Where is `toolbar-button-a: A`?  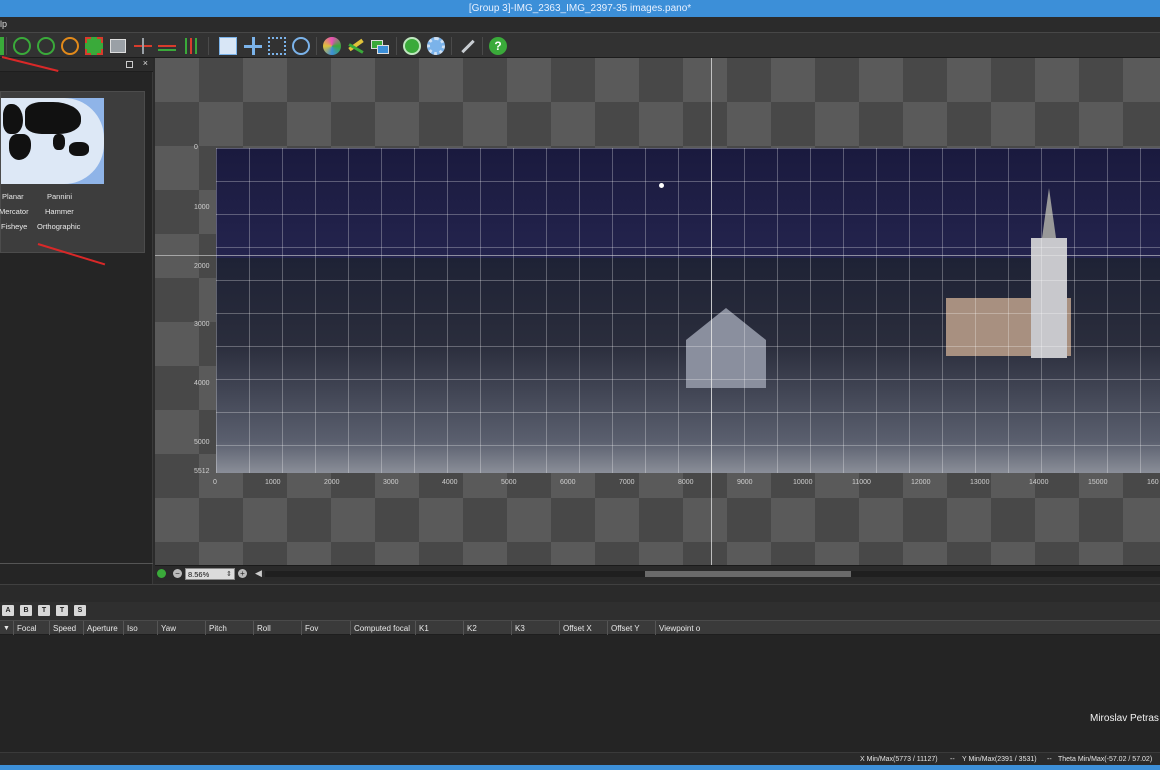 toolbar-button-a: A is located at coordinates (8, 610).